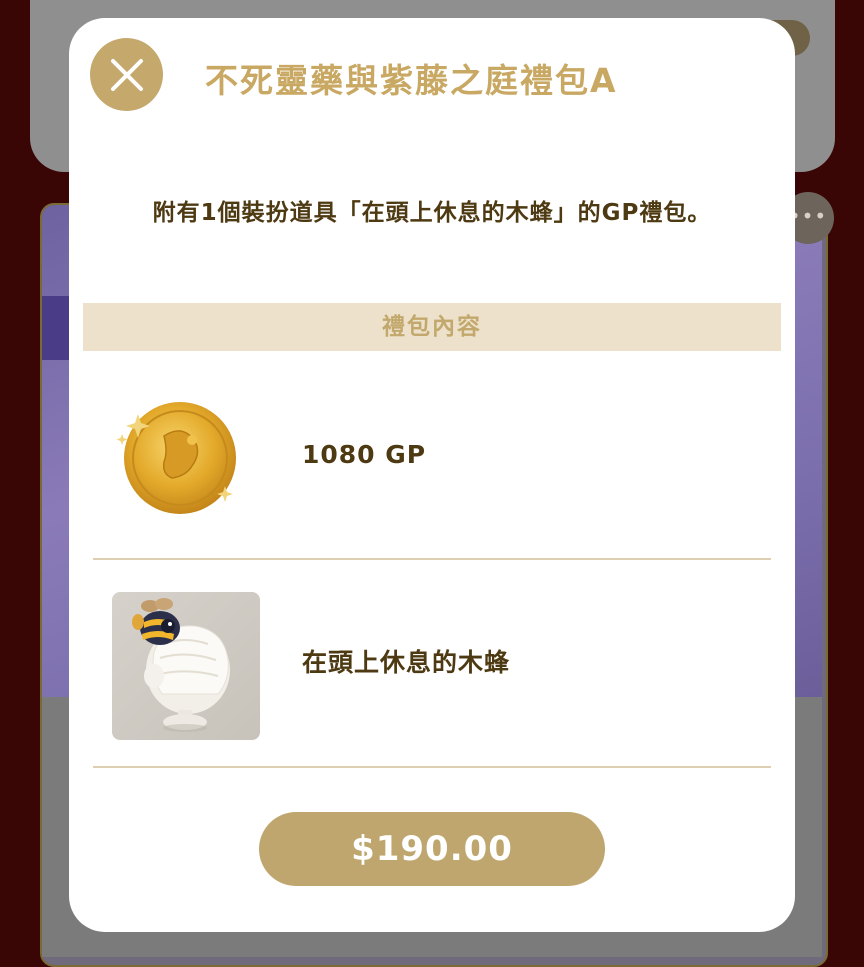  What do you see at coordinates (176, 458) in the screenshot?
I see `gold-coin-icon` at bounding box center [176, 458].